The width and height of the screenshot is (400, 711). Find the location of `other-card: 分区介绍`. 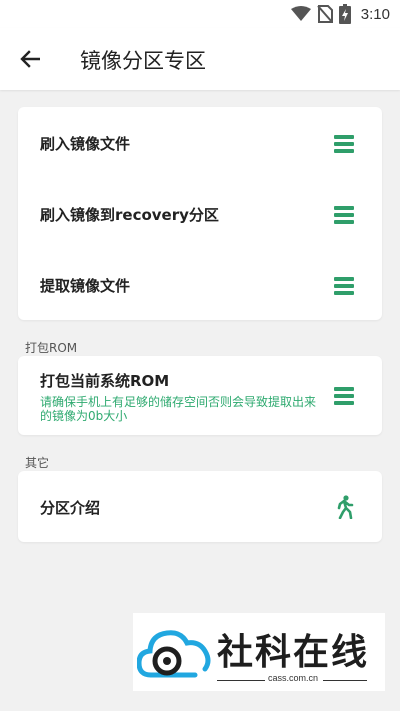

other-card: 分区介绍 is located at coordinates (200, 506).